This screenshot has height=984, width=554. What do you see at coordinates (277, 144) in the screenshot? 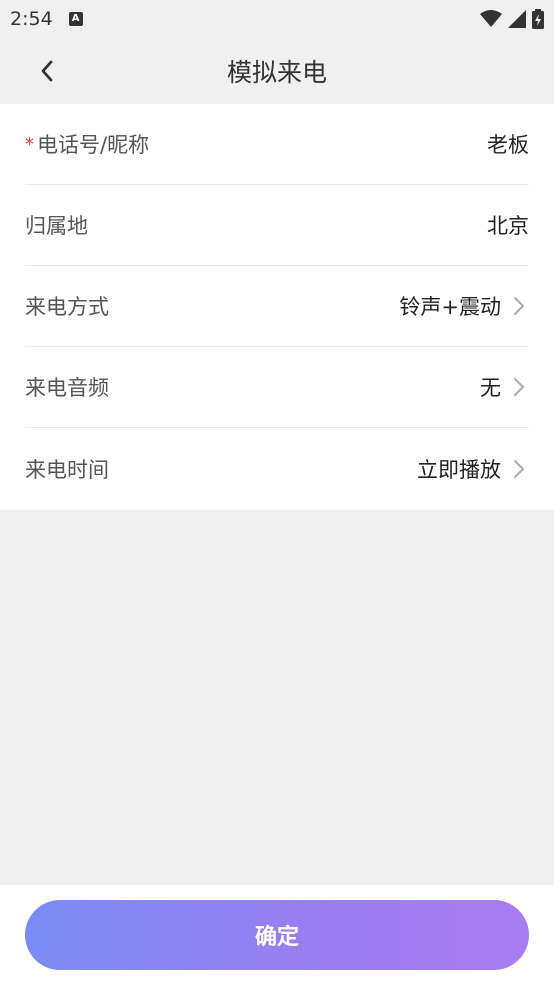
I see `form-row-phone-nickname: * 电话号/昵称 老板` at bounding box center [277, 144].